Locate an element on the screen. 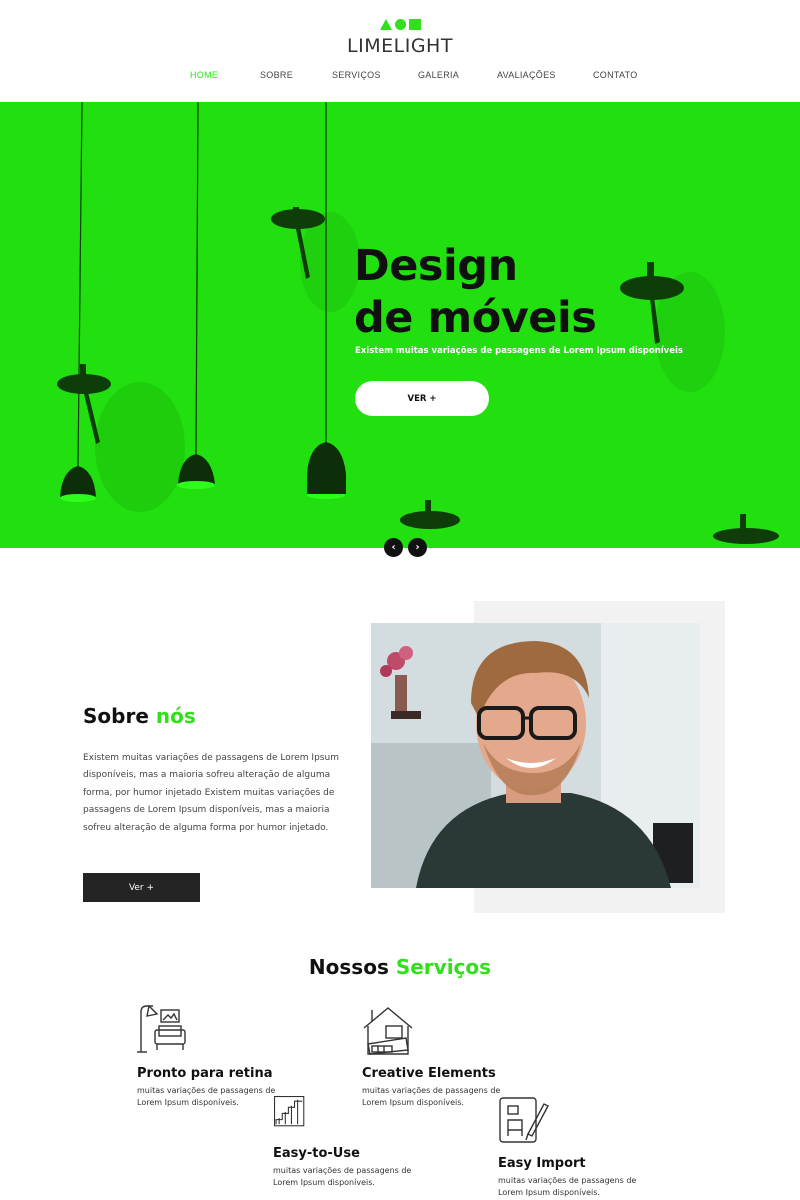 Image resolution: width=800 pixels, height=1200 pixels. about-photo is located at coordinates (535, 755).